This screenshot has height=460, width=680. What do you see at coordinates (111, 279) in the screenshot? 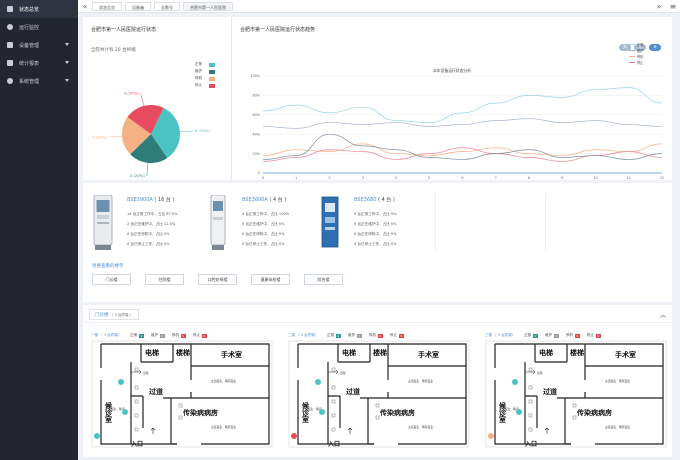
I see `ward-button-outpatient: 门诊楼` at bounding box center [111, 279].